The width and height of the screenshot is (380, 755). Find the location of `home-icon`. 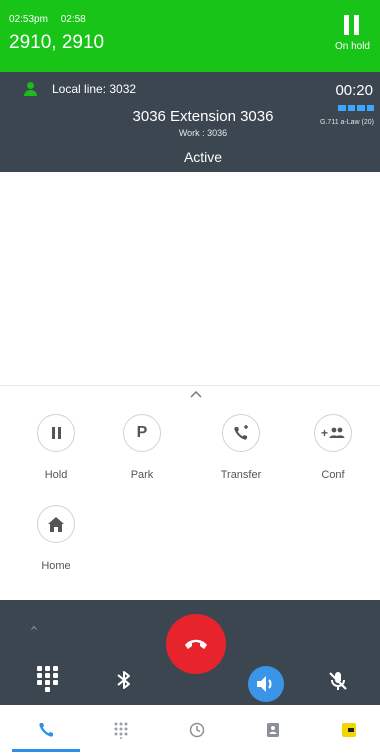

home-icon is located at coordinates (56, 524).